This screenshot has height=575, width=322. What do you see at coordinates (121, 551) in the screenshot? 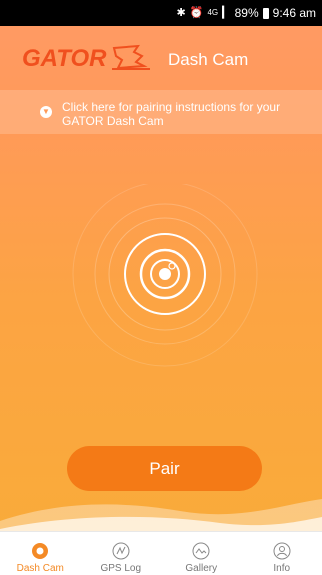
I see `gps-route-icon` at bounding box center [121, 551].